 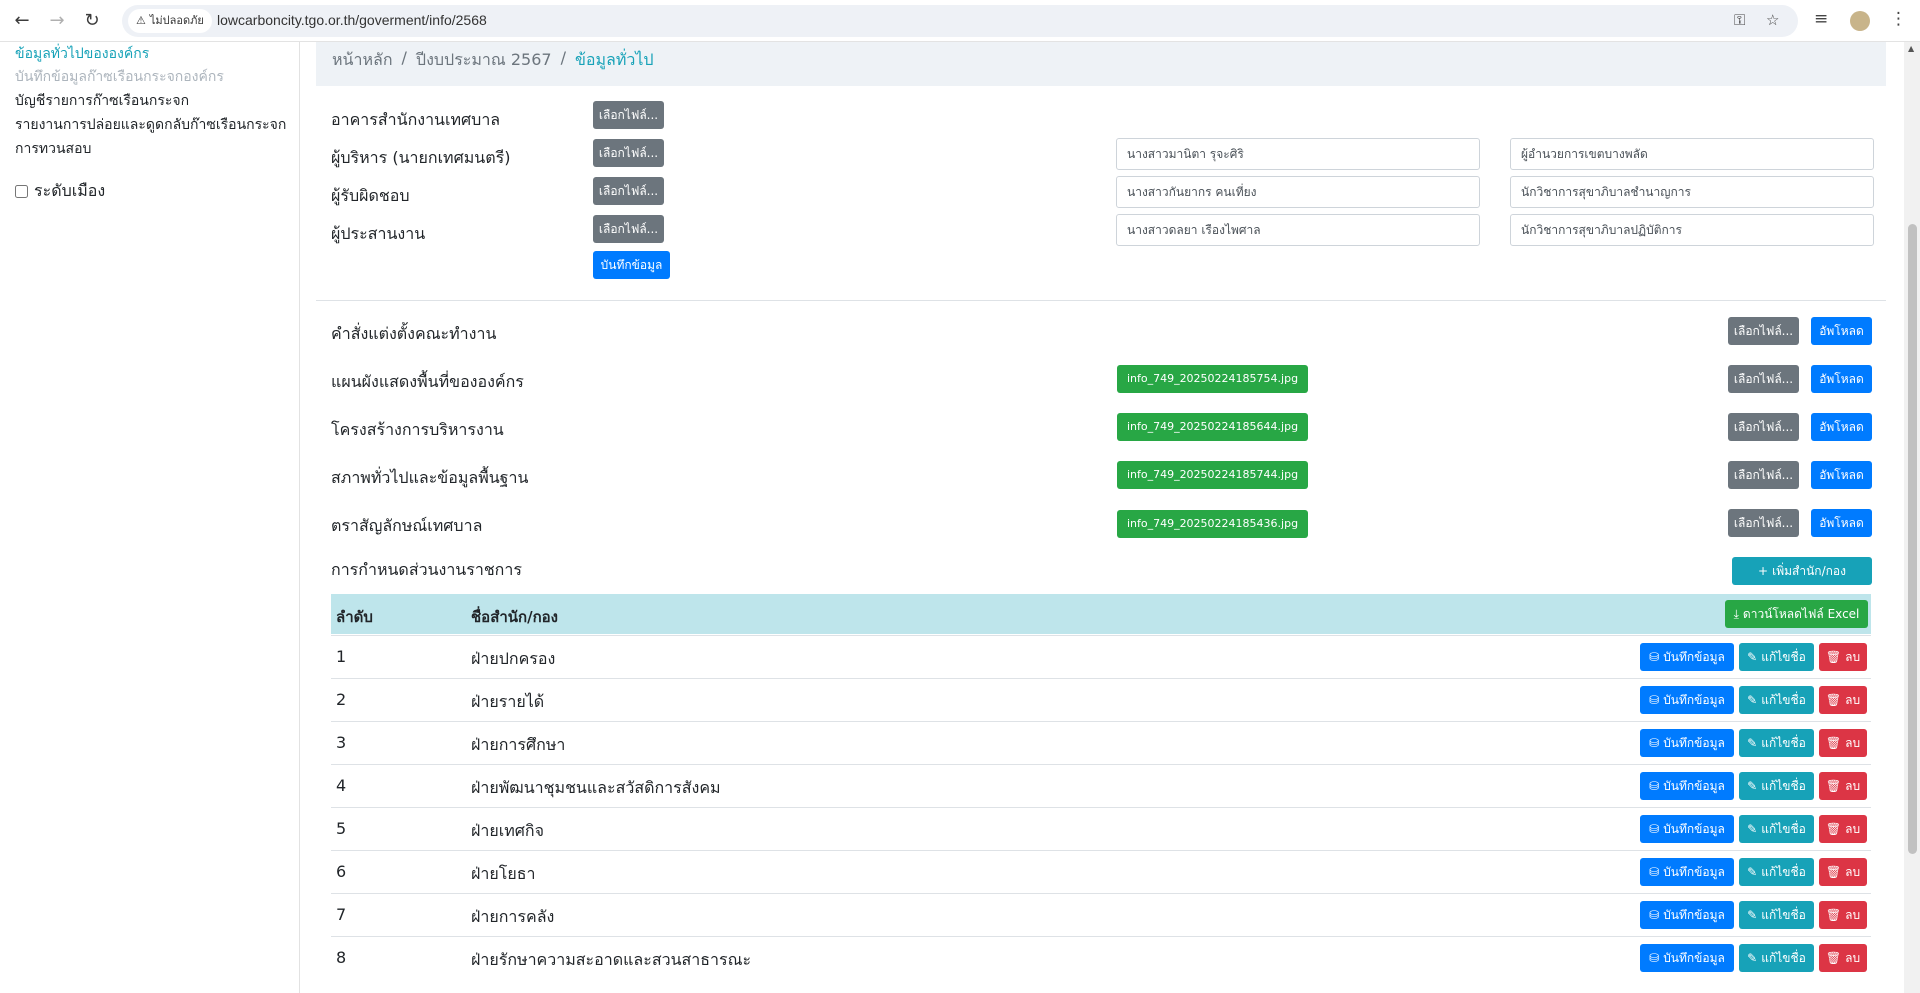 I want to click on sidebar-item-ghg-inventory: บัญชีรายการก๊าซเรือนกระจก, so click(x=102, y=101).